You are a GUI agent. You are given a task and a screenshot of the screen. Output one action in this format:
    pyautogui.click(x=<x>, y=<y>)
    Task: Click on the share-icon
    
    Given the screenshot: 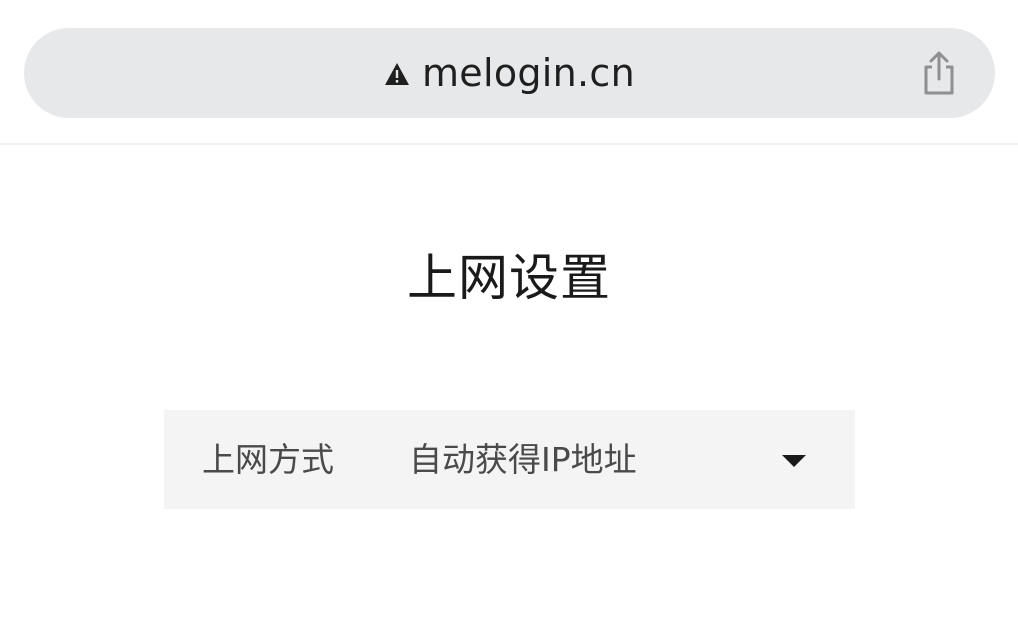 What is the action you would take?
    pyautogui.click(x=939, y=73)
    